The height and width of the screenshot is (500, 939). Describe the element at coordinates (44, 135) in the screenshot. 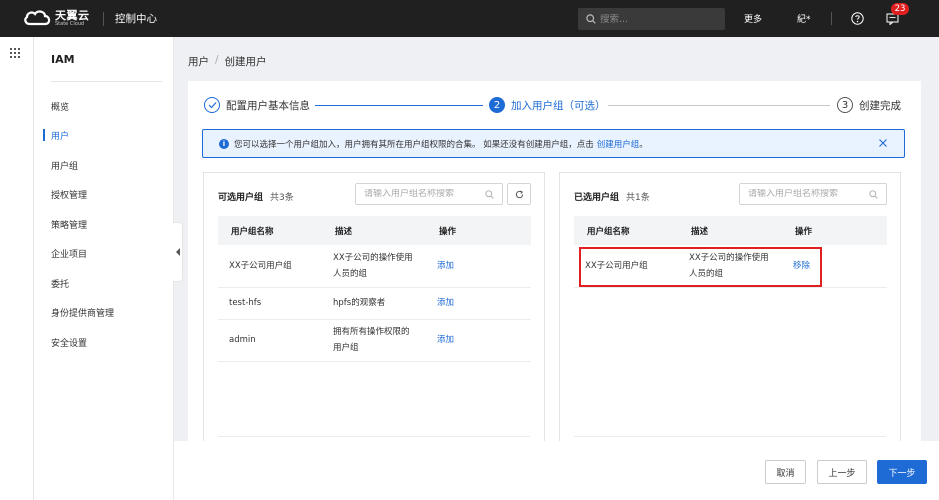

I see `active-indicator` at that location.